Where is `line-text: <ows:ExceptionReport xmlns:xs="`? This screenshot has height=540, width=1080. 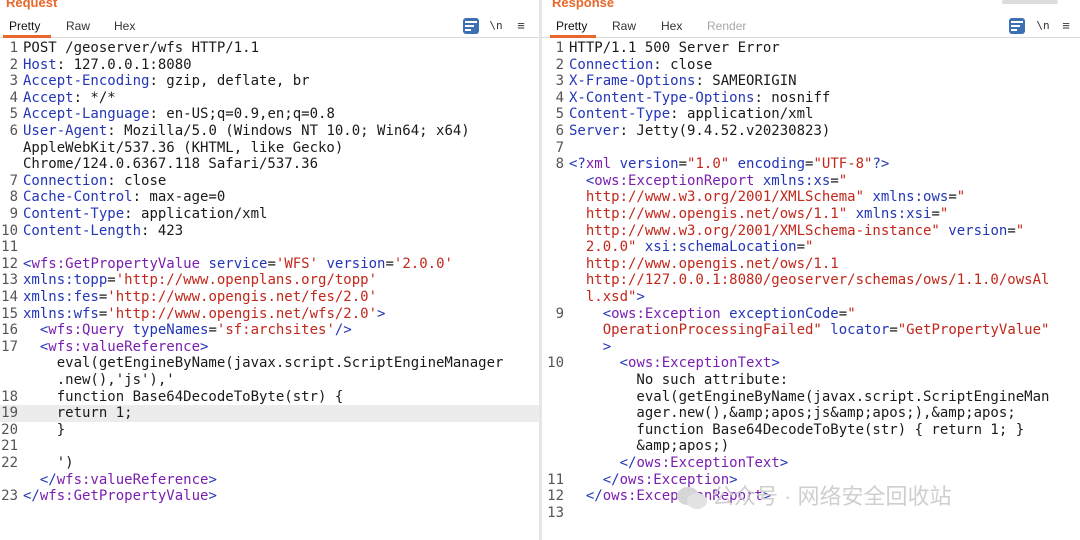 line-text: <ows:ExceptionReport xmlns:xs=" is located at coordinates (708, 181).